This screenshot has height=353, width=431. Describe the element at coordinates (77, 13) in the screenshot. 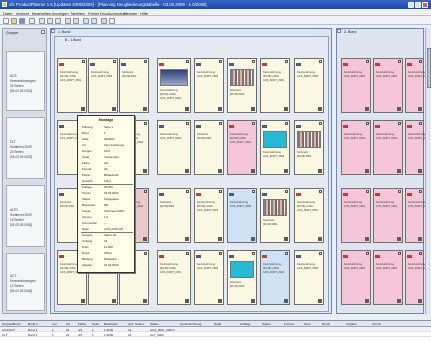

I see `menu-tabellen: Tabellen` at that location.